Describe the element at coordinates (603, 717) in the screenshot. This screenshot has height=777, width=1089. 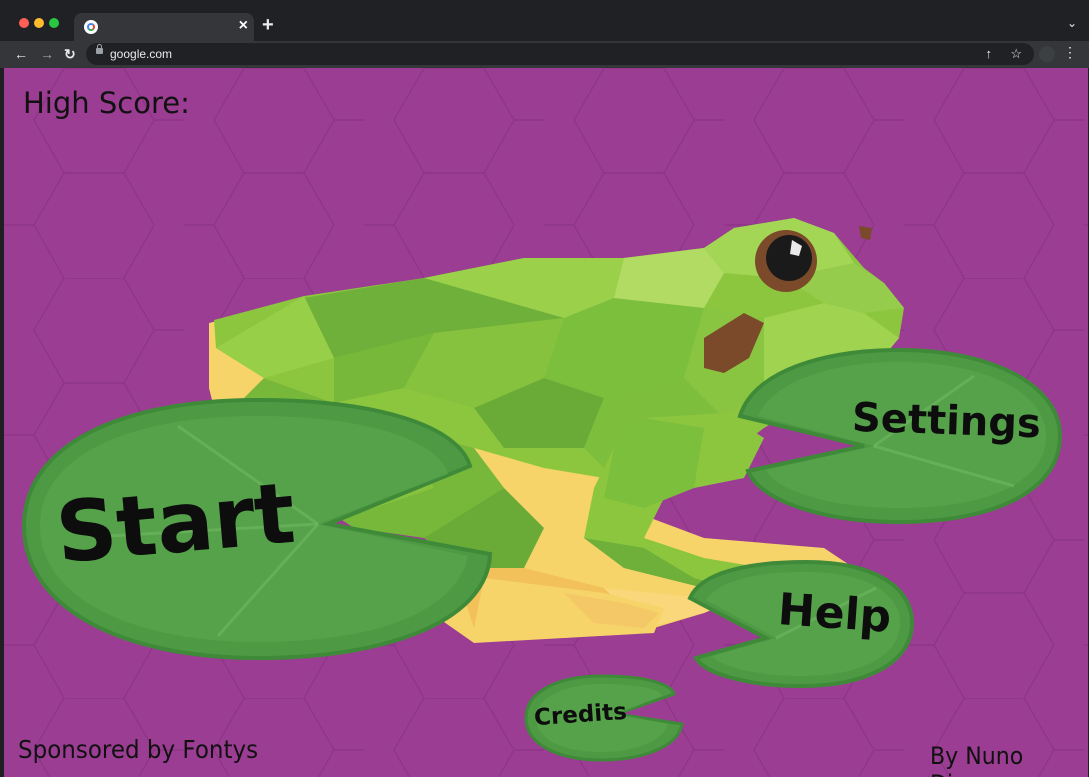
I see `credits-button: Credits` at that location.